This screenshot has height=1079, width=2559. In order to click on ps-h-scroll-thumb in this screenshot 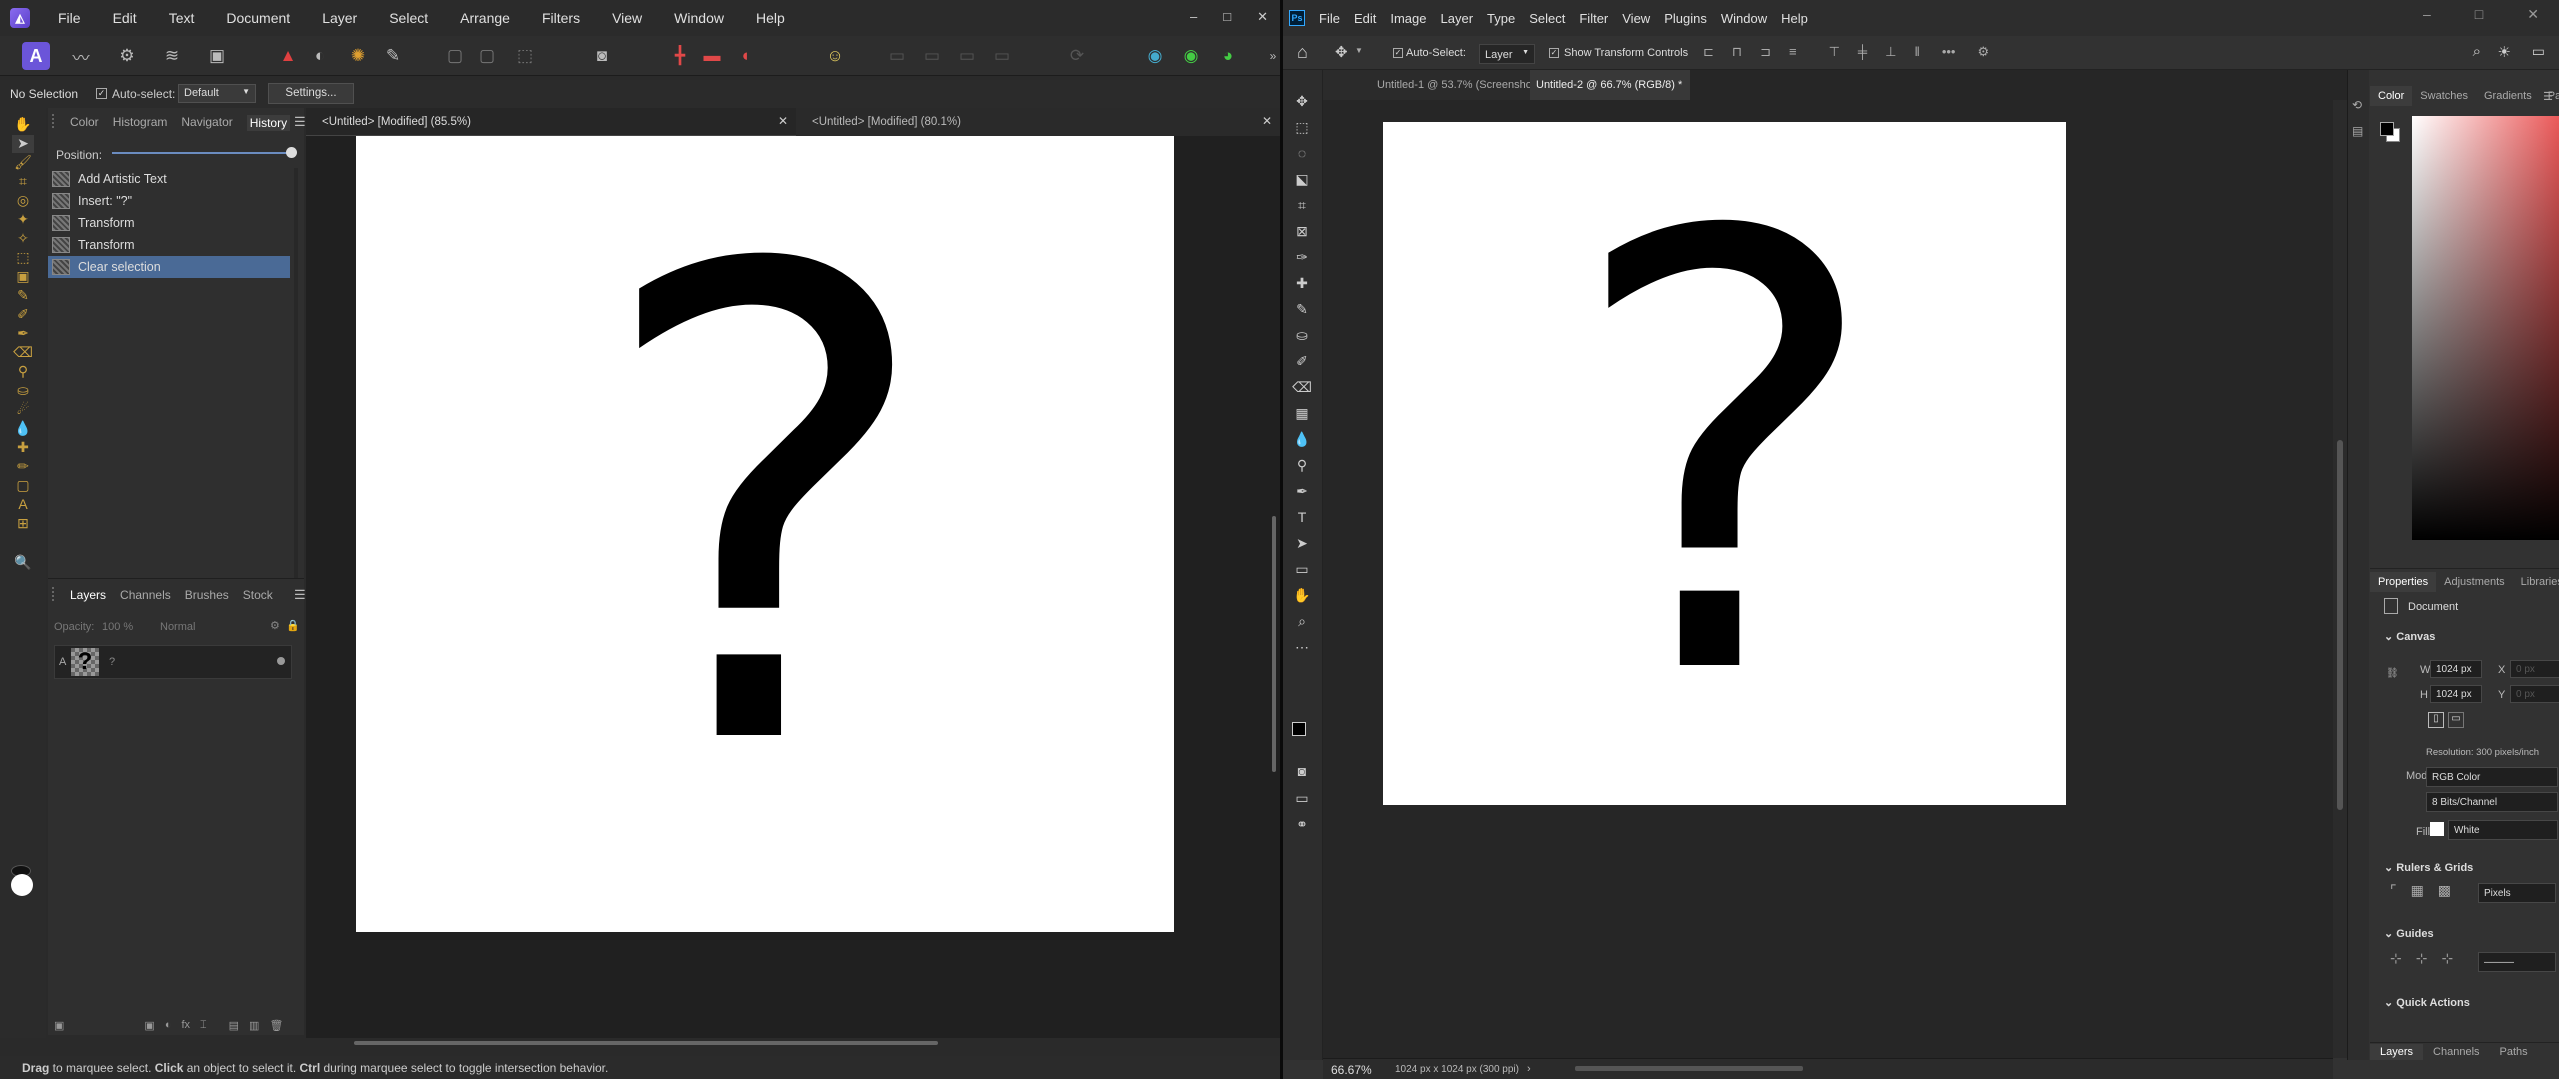, I will do `click(1689, 1068)`.